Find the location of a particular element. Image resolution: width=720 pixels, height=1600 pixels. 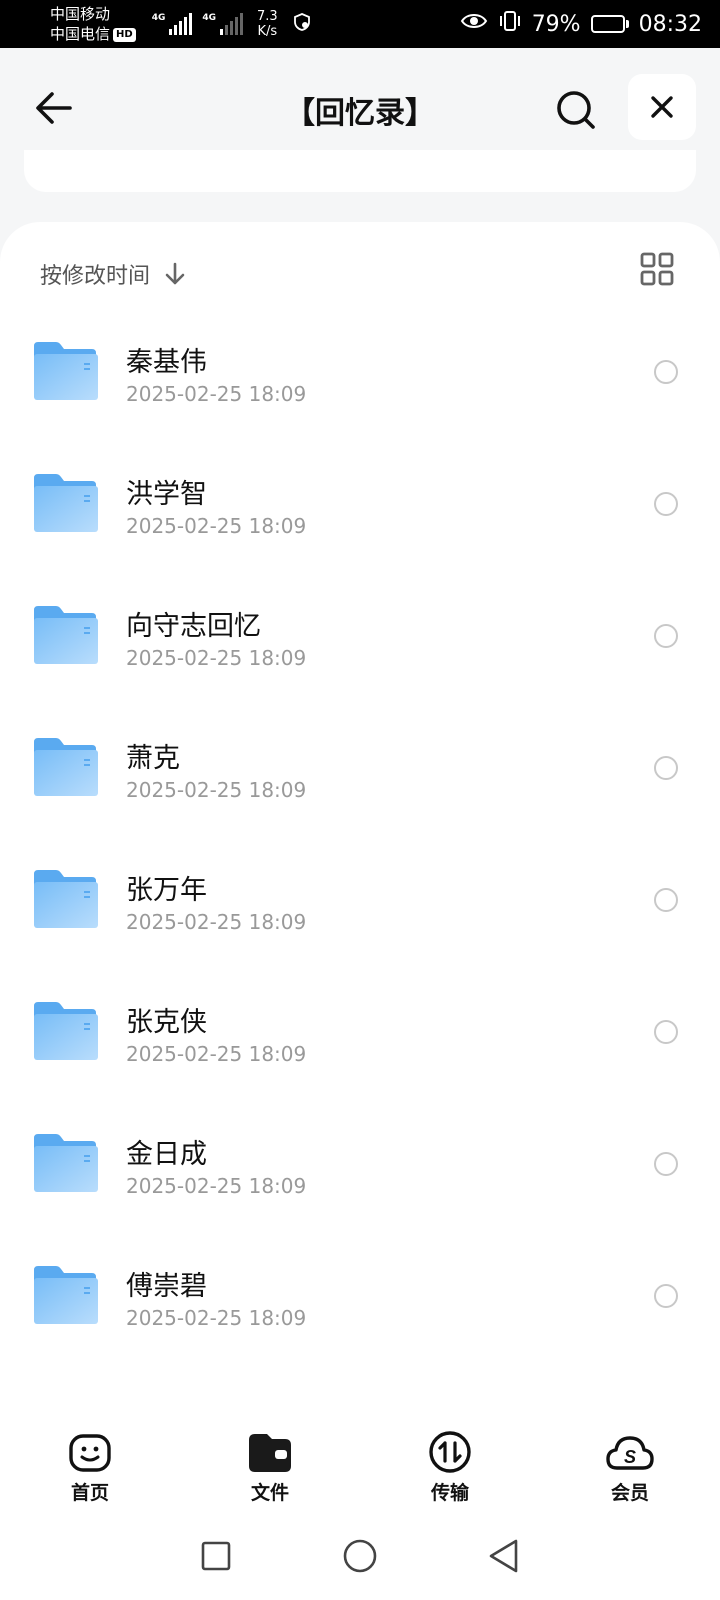

page-title: 【回忆录】 is located at coordinates (360, 113).